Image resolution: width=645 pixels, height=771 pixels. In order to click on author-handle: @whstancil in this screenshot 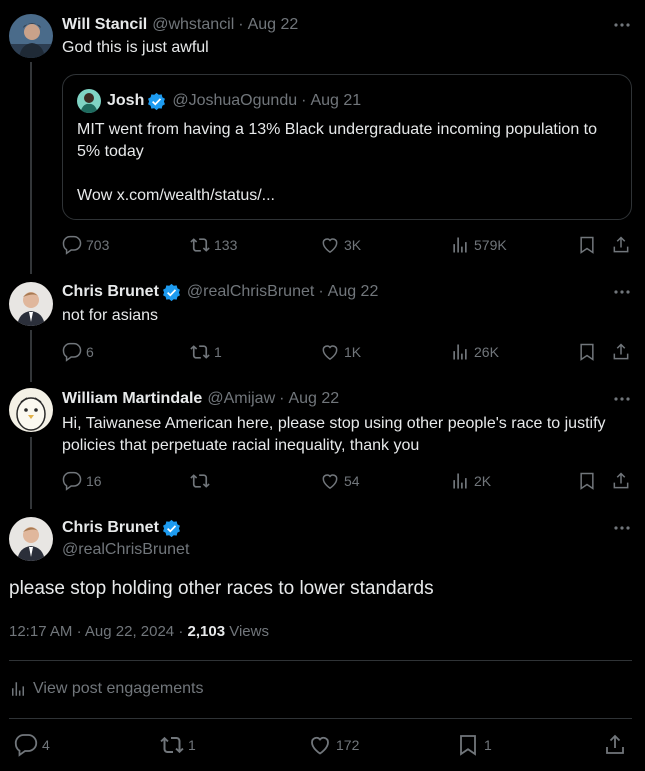, I will do `click(193, 25)`.